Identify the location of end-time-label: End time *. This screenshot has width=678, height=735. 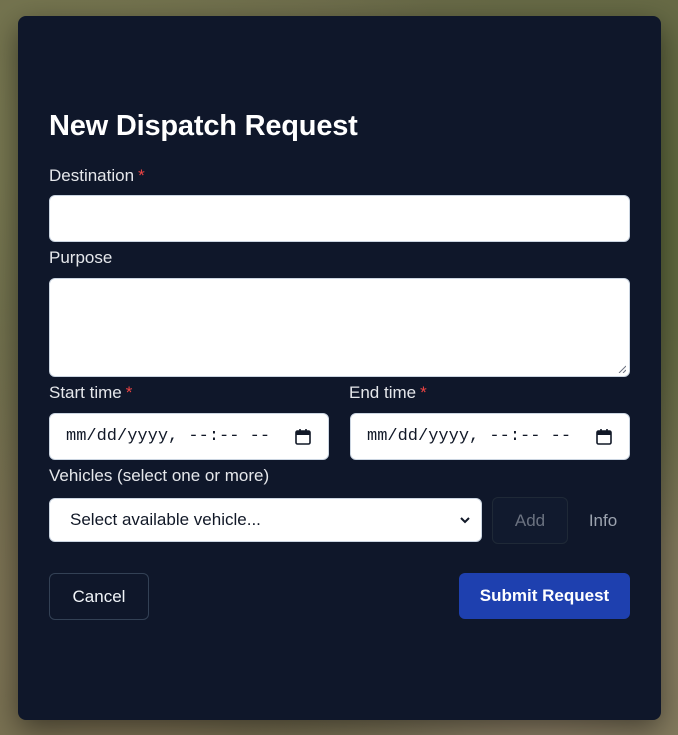
(388, 393).